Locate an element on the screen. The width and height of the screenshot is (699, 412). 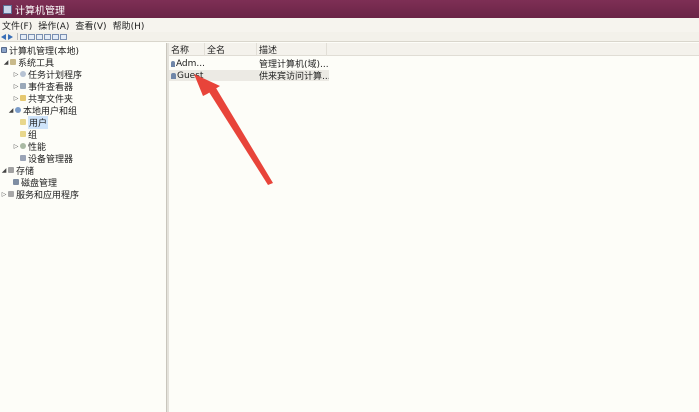
list-header: 名称 全名 描述 is located at coordinates (434, 49).